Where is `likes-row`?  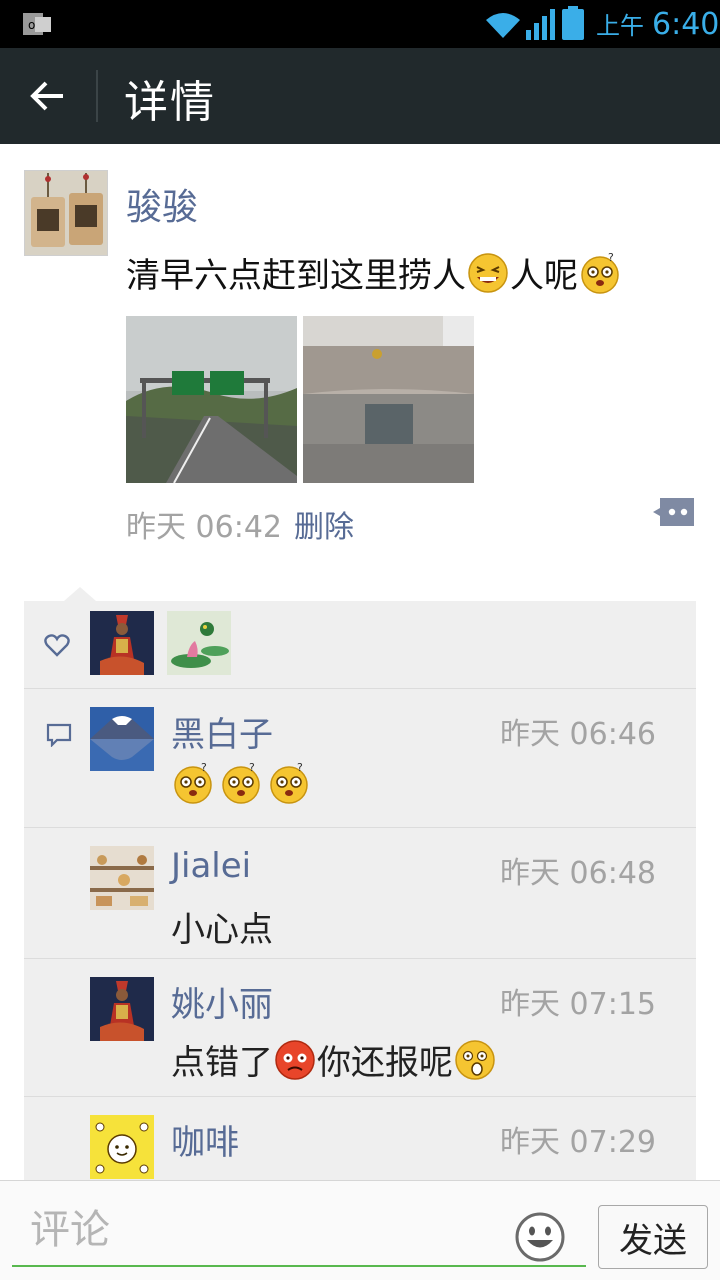
likes-row is located at coordinates (360, 645).